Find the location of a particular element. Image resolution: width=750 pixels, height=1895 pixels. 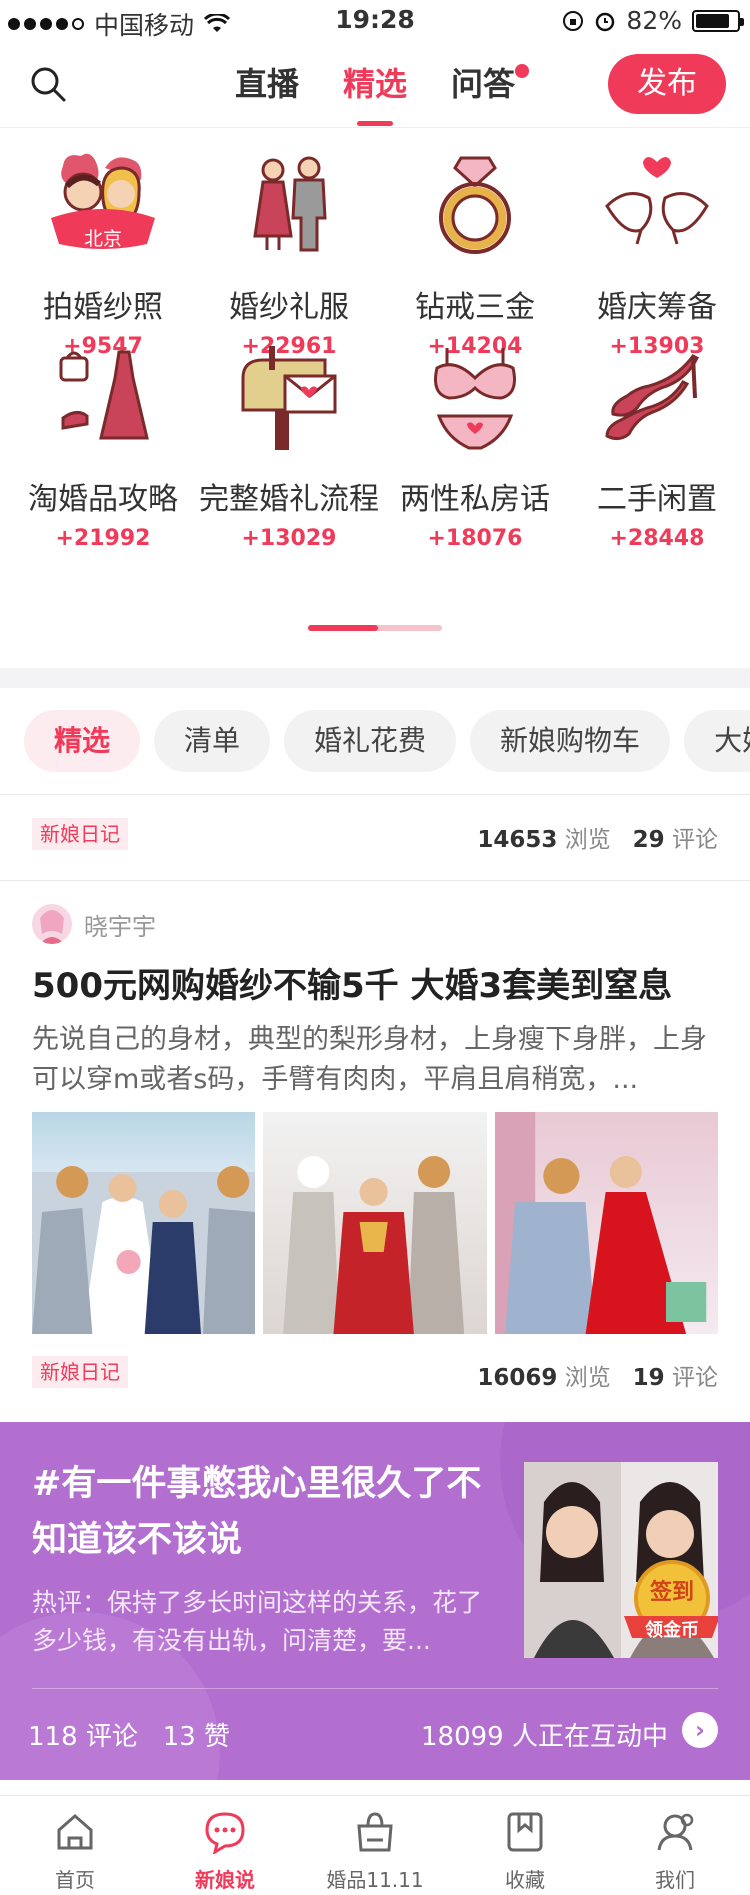

topic-thumbnail: 签到 领金币 is located at coordinates (621, 1560).